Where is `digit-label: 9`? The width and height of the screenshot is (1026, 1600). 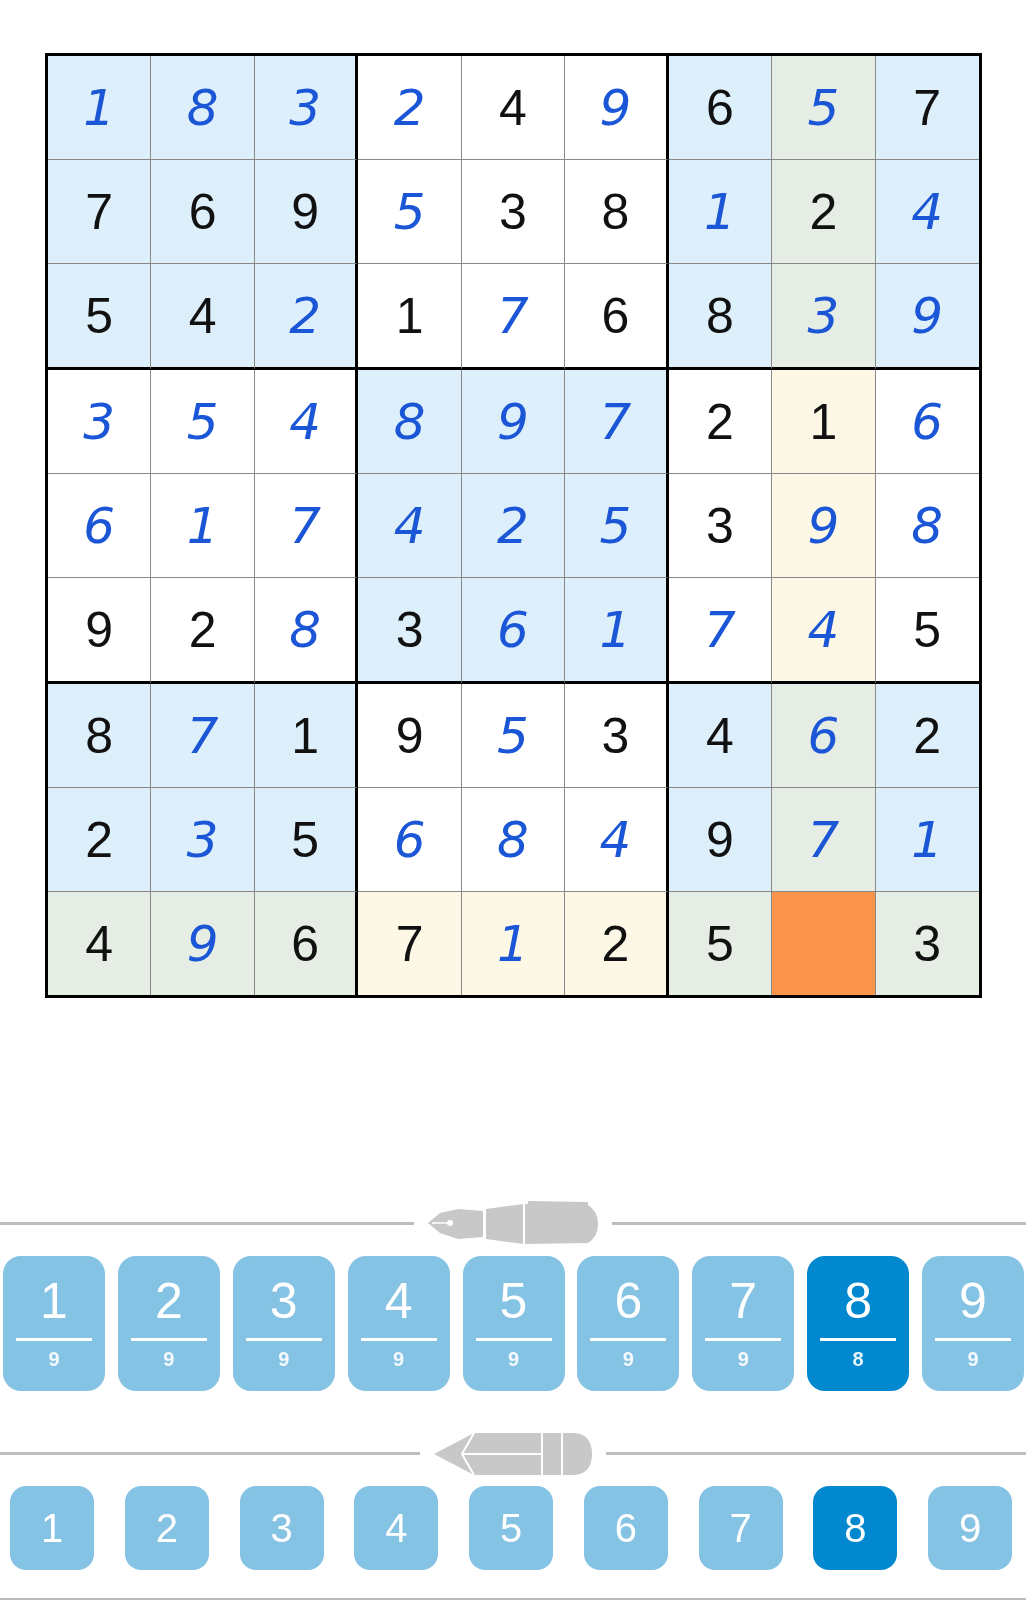
digit-label: 9 is located at coordinates (973, 1308).